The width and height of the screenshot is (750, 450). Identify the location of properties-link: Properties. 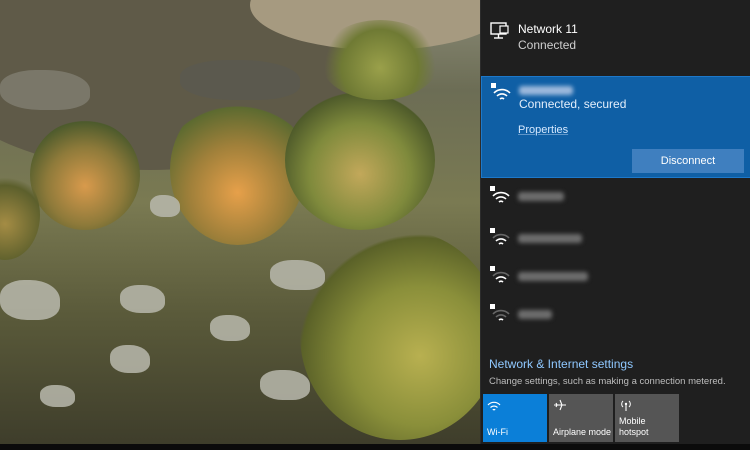
(543, 130).